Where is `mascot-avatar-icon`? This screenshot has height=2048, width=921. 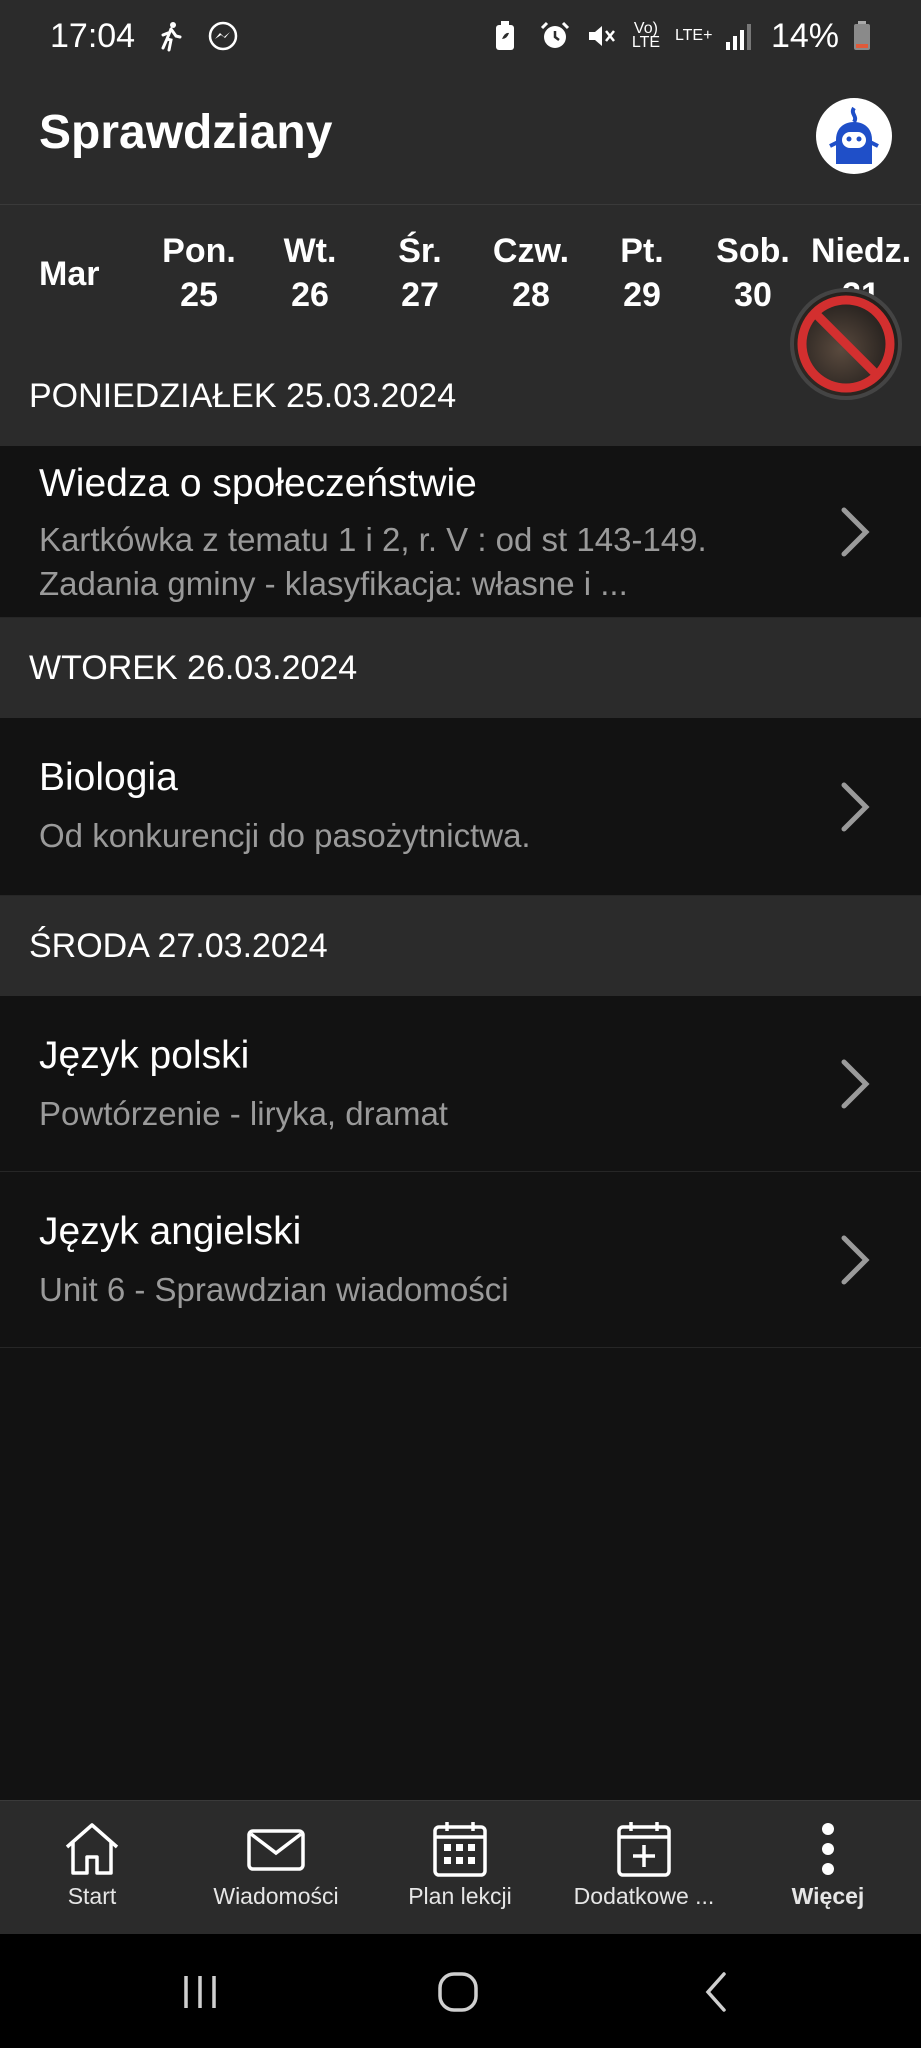 mascot-avatar-icon is located at coordinates (854, 135).